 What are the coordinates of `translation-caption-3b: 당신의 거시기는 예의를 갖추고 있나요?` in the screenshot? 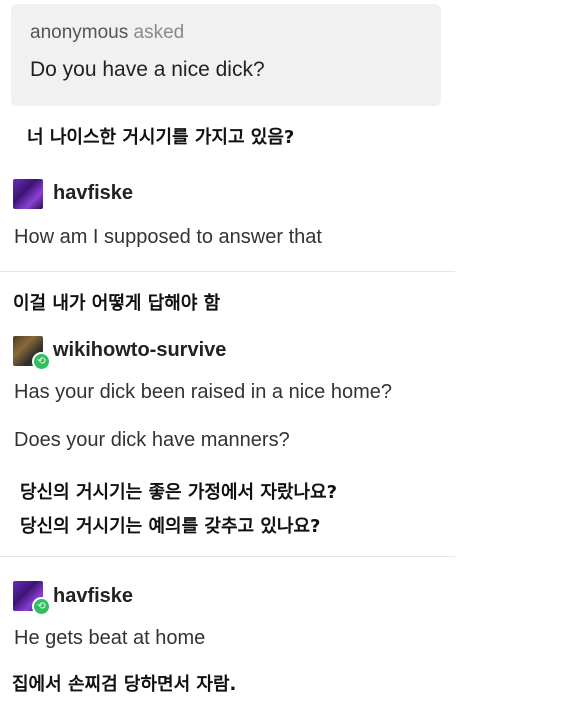 It's located at (170, 526).